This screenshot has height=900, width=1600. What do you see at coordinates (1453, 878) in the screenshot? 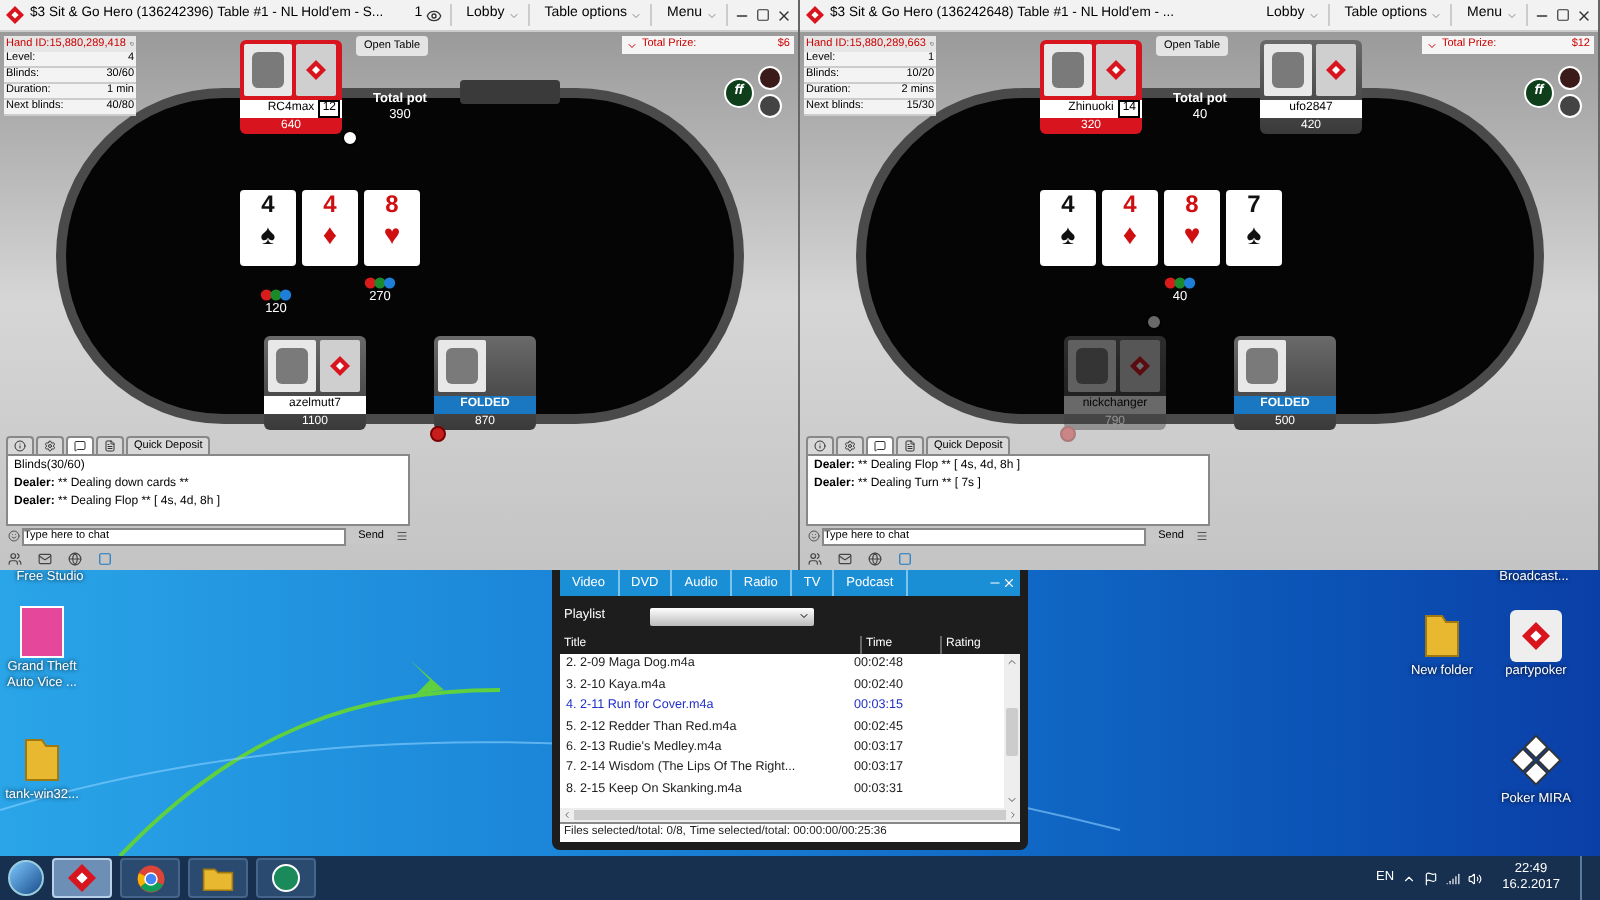
I see `signal-icon` at bounding box center [1453, 878].